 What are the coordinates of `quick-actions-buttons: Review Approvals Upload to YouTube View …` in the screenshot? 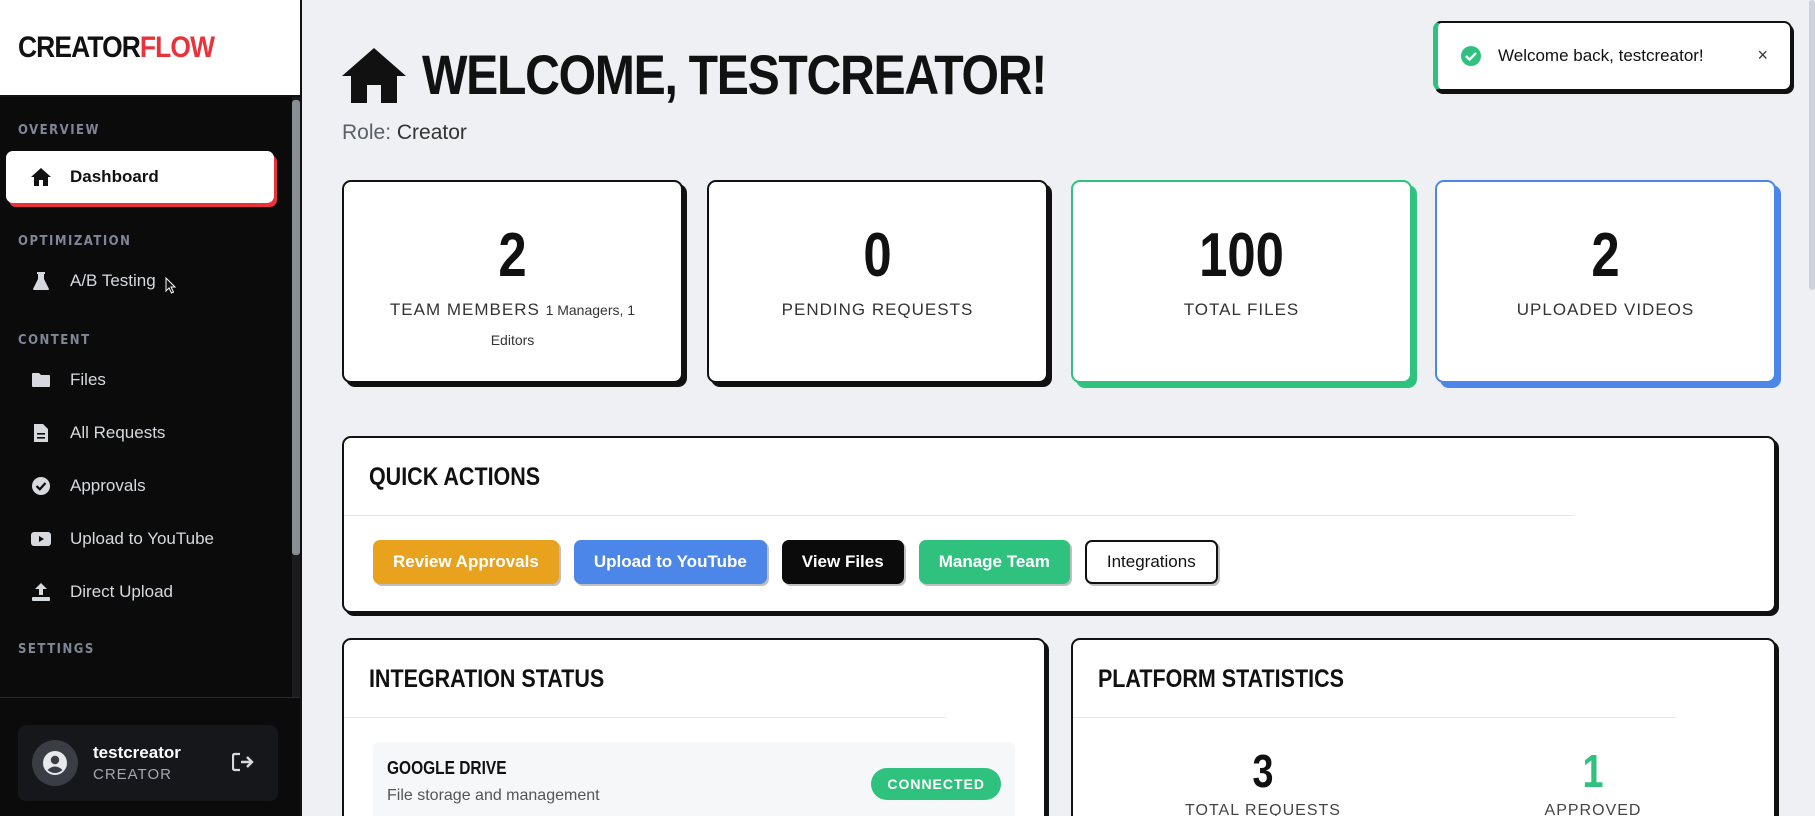 It's located at (1059, 550).